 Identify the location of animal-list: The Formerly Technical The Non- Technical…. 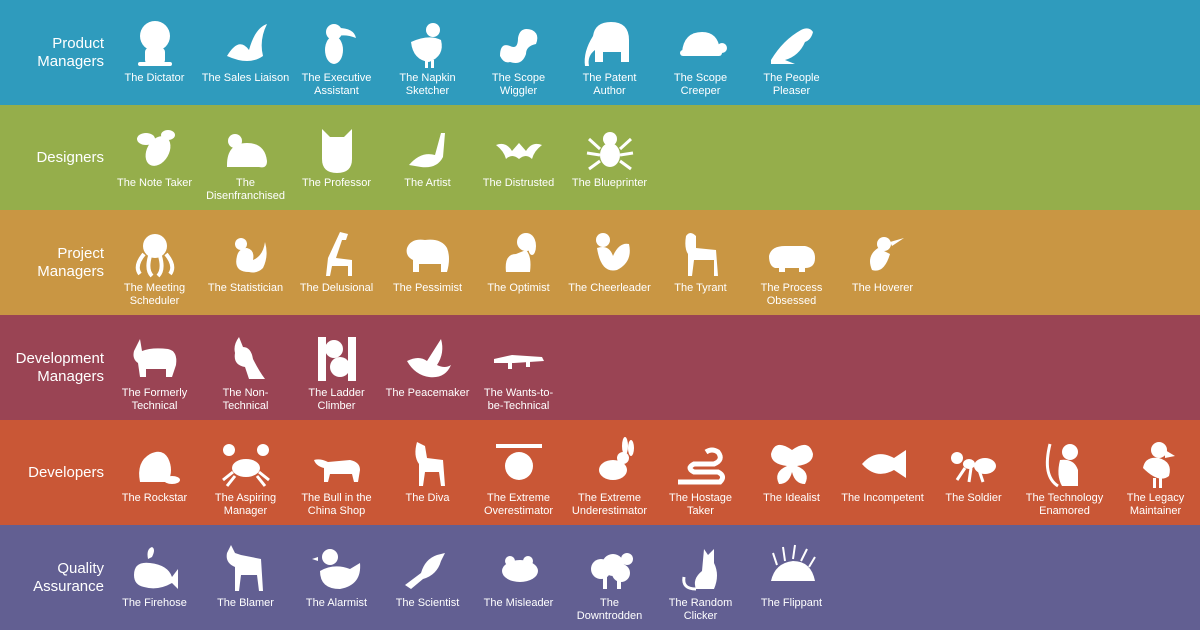
(336, 367).